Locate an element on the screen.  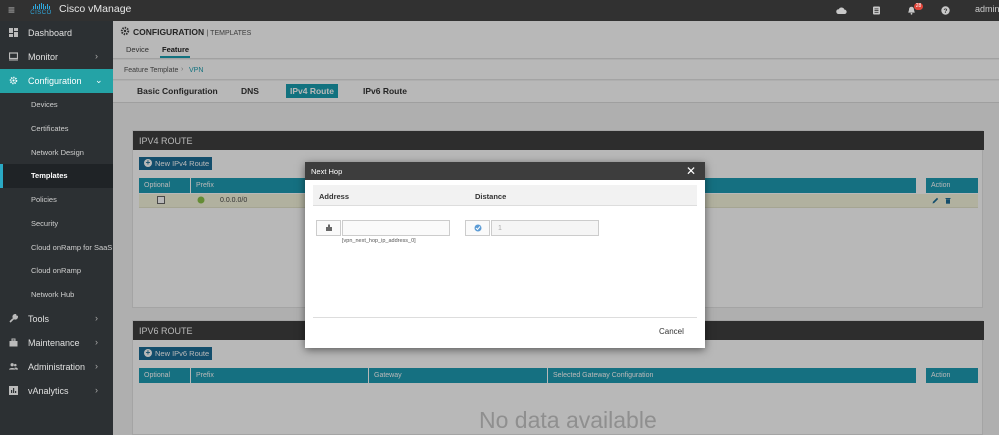
dialog-columns: Address Distance is located at coordinates (505, 195).